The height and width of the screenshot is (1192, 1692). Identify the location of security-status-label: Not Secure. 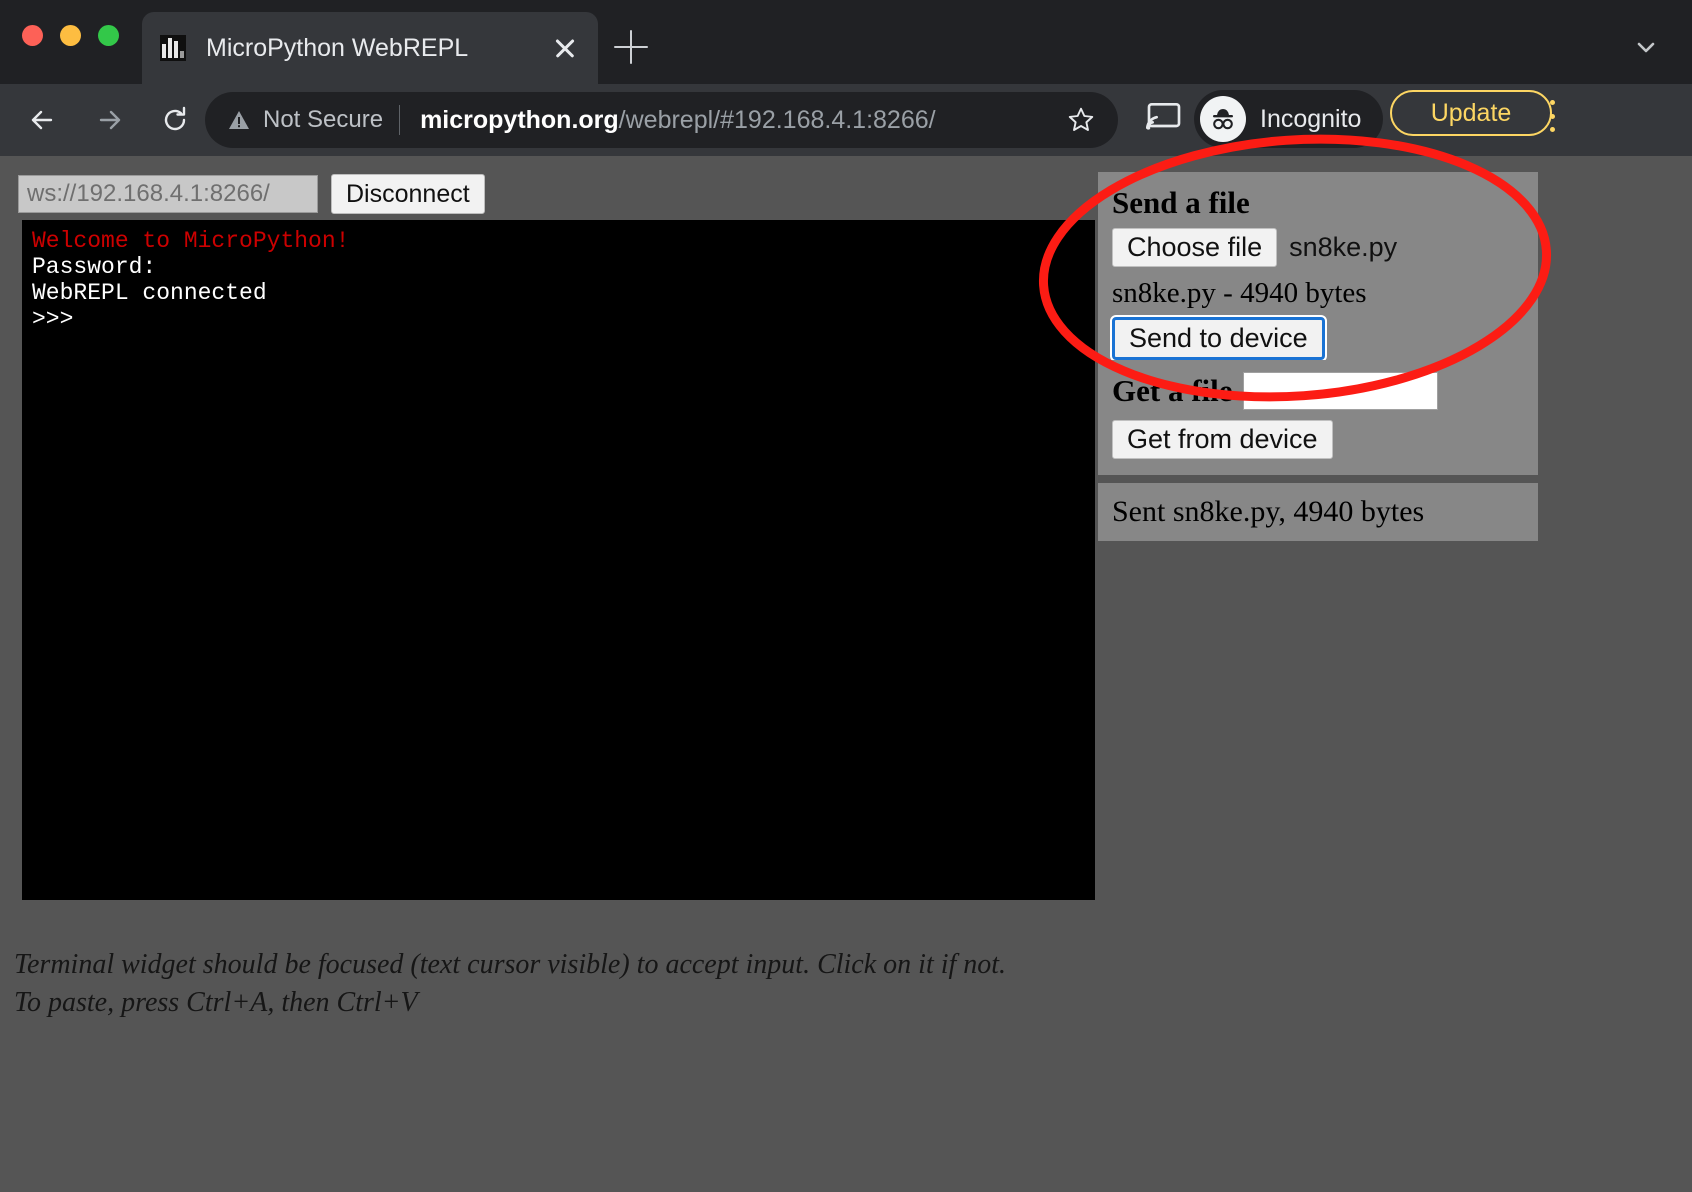
(323, 119).